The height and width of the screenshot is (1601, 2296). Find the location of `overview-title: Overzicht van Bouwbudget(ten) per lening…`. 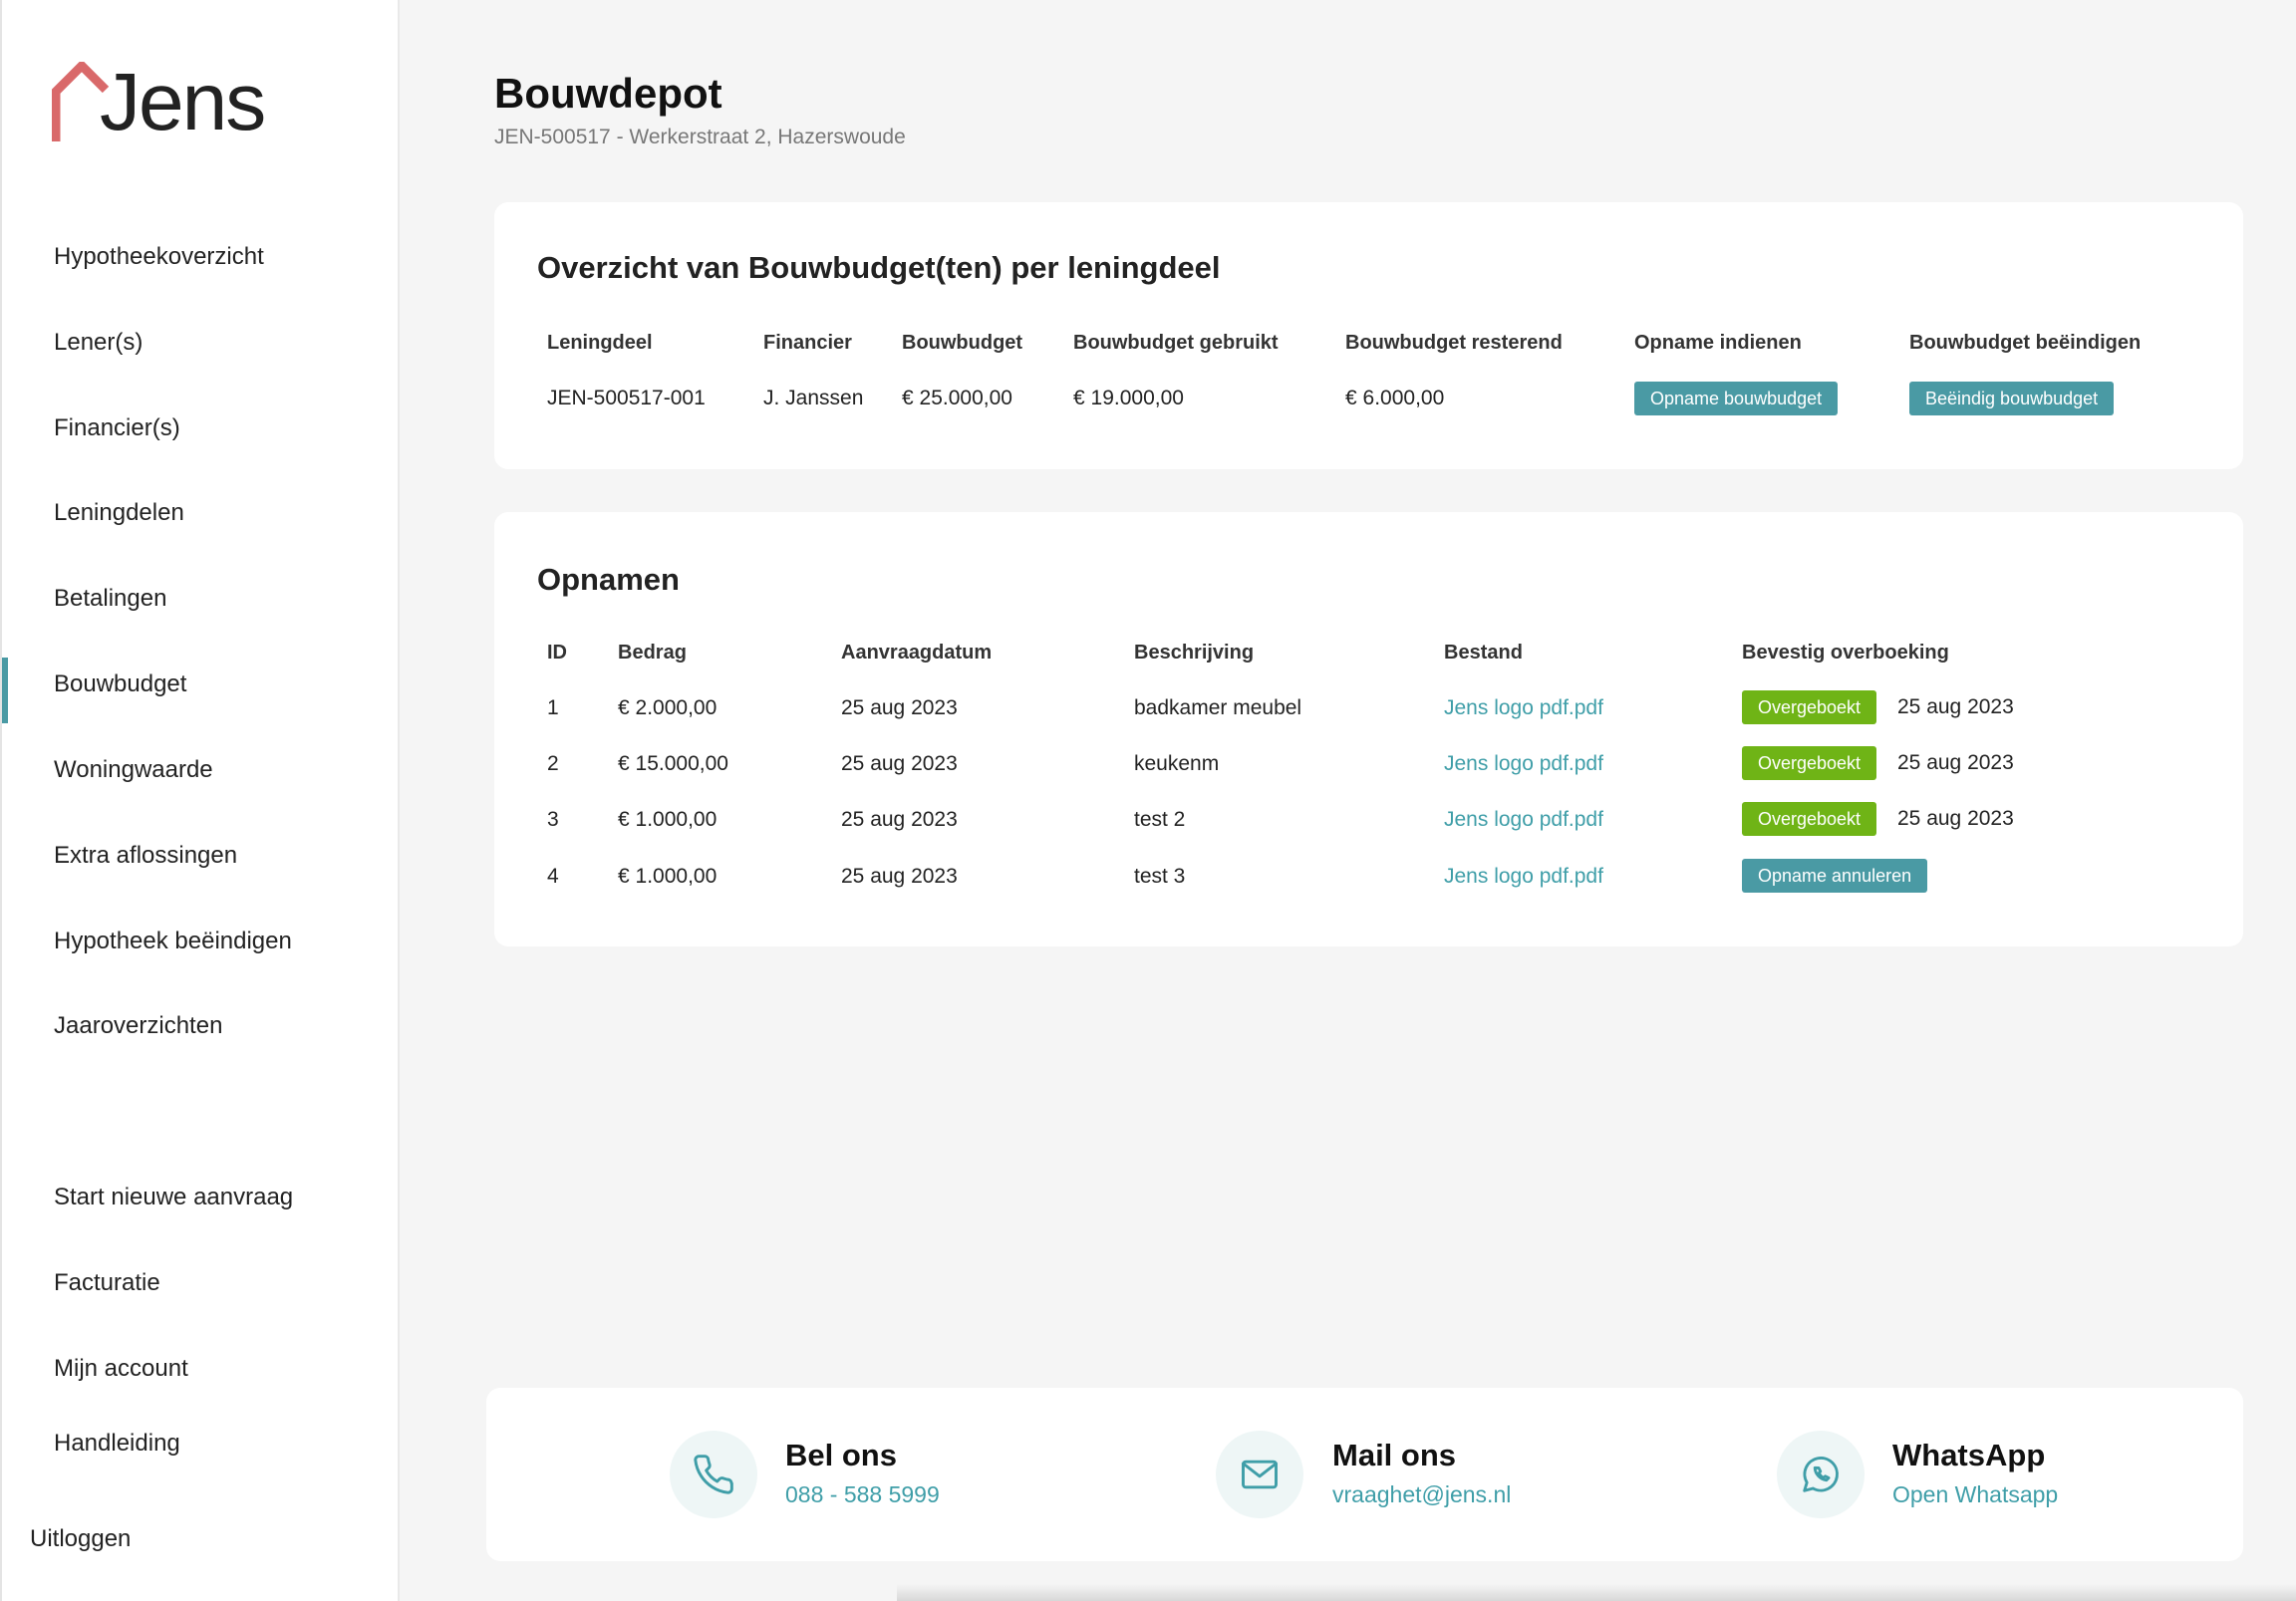

overview-title: Overzicht van Bouwbudget(ten) per lening… is located at coordinates (879, 267).